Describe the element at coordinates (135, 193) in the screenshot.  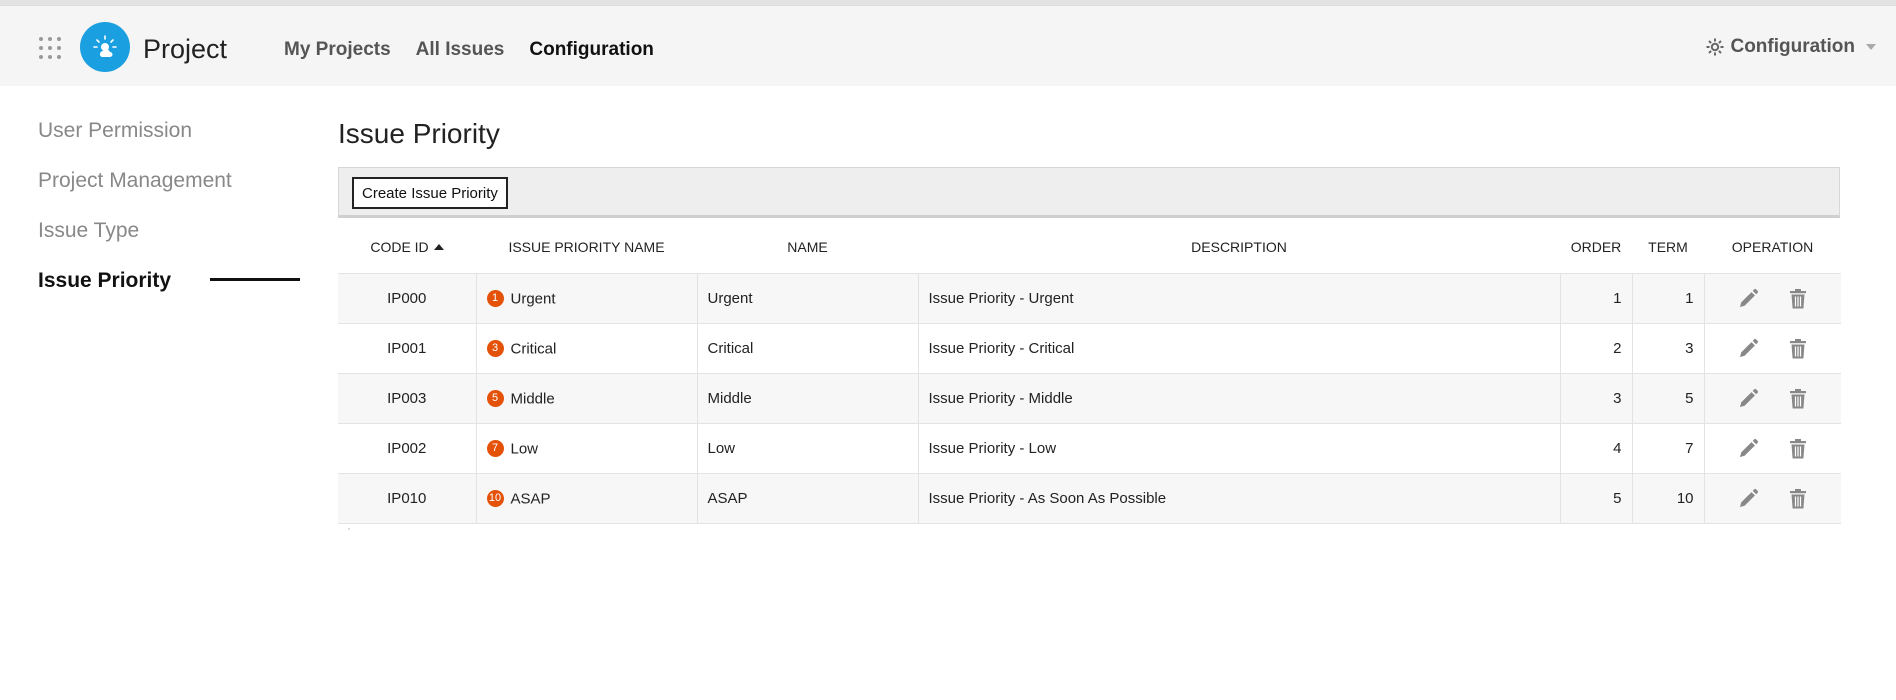
I see `sidebar-item-project-management: Project Management` at that location.